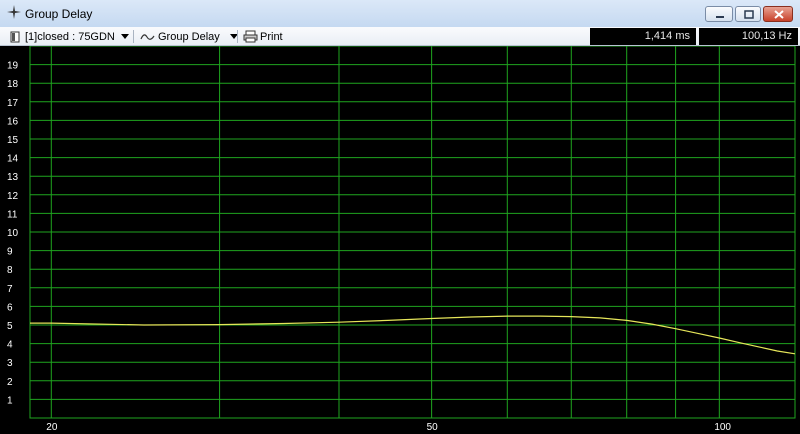 This screenshot has height=434, width=800. I want to click on maximize-icon, so click(749, 14).